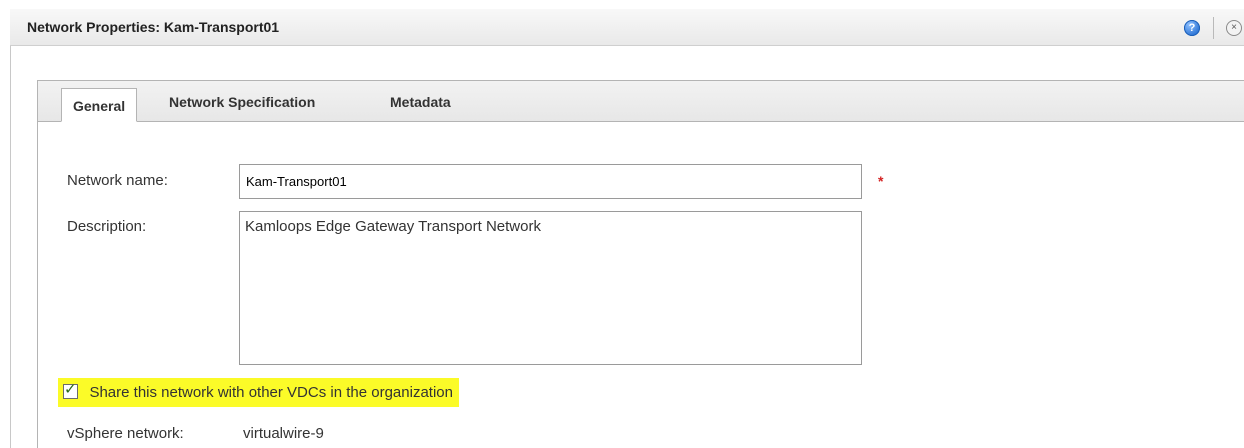  What do you see at coordinates (550, 181) in the screenshot?
I see `network-name-input` at bounding box center [550, 181].